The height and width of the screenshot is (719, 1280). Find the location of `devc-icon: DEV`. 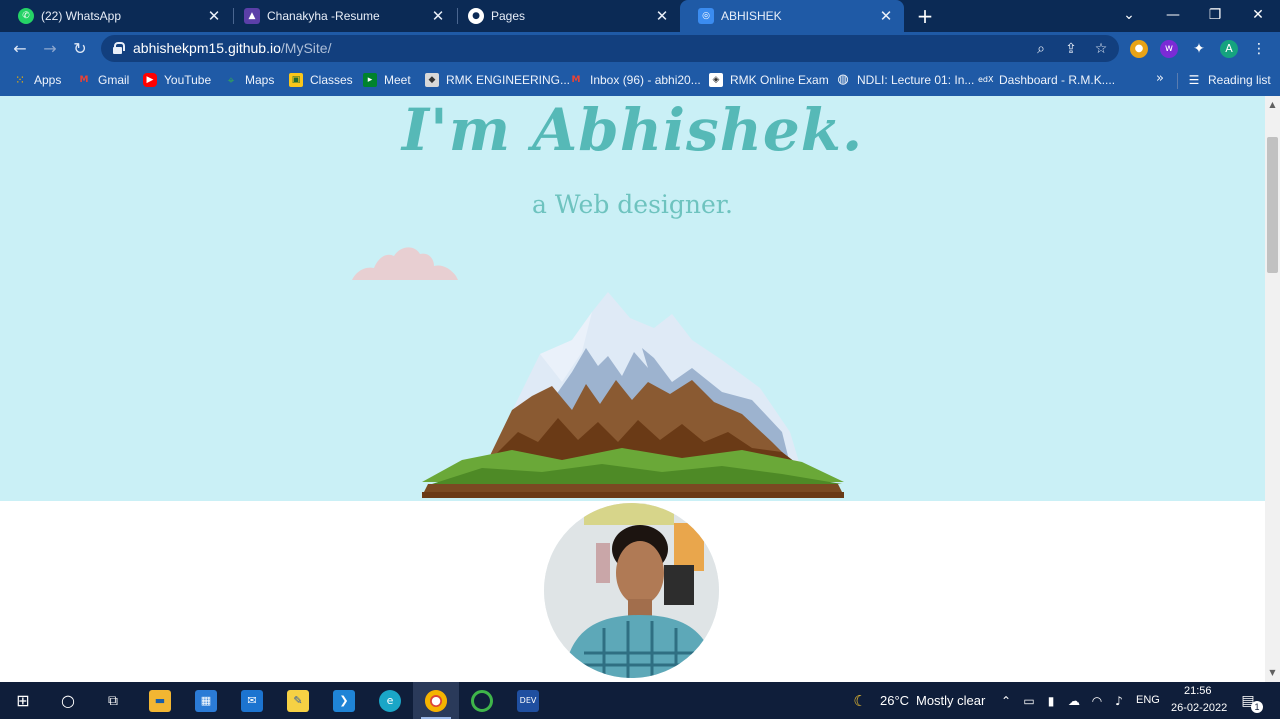

devc-icon: DEV is located at coordinates (528, 700).